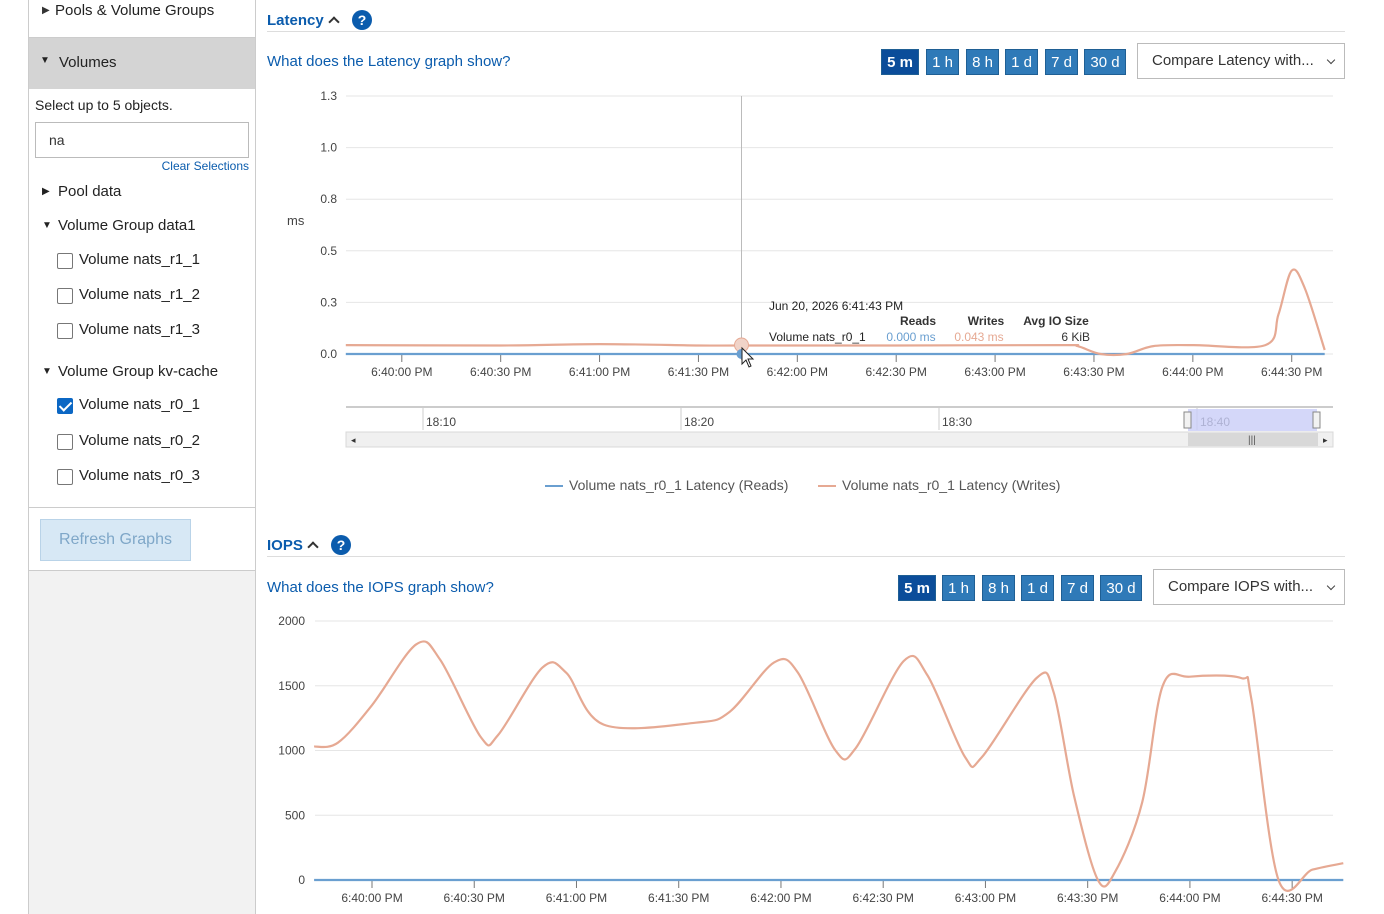  I want to click on iops-section-title: IOPS, so click(293, 545).